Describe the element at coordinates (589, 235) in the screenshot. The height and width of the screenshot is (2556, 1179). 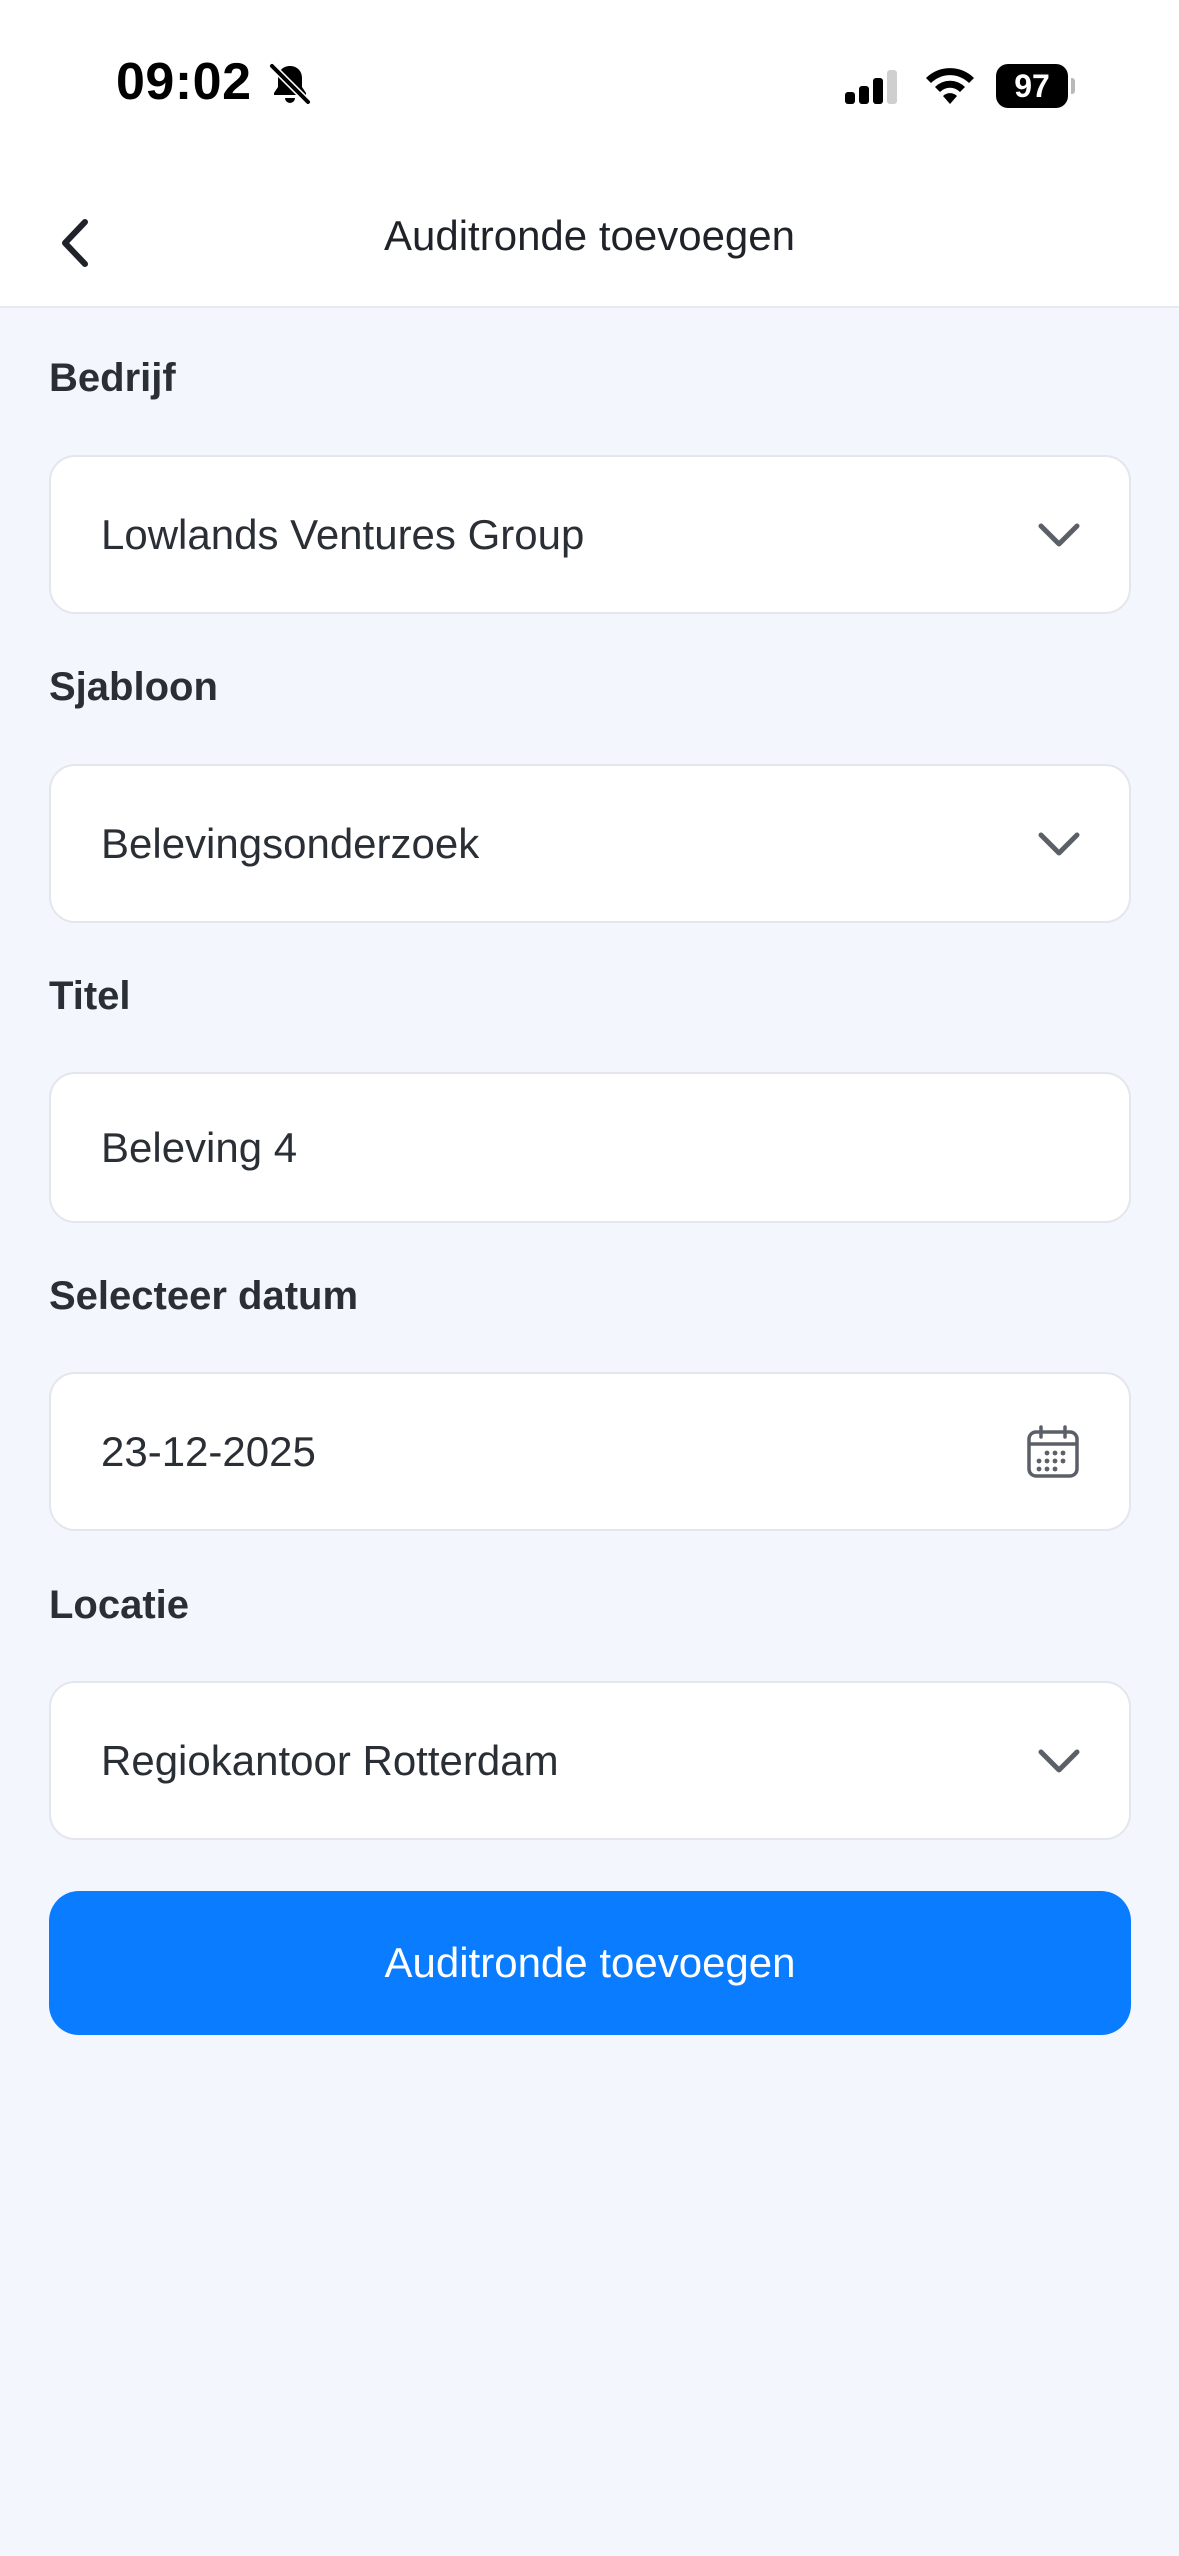
I see `page-title: Auditronde toevoegen` at that location.